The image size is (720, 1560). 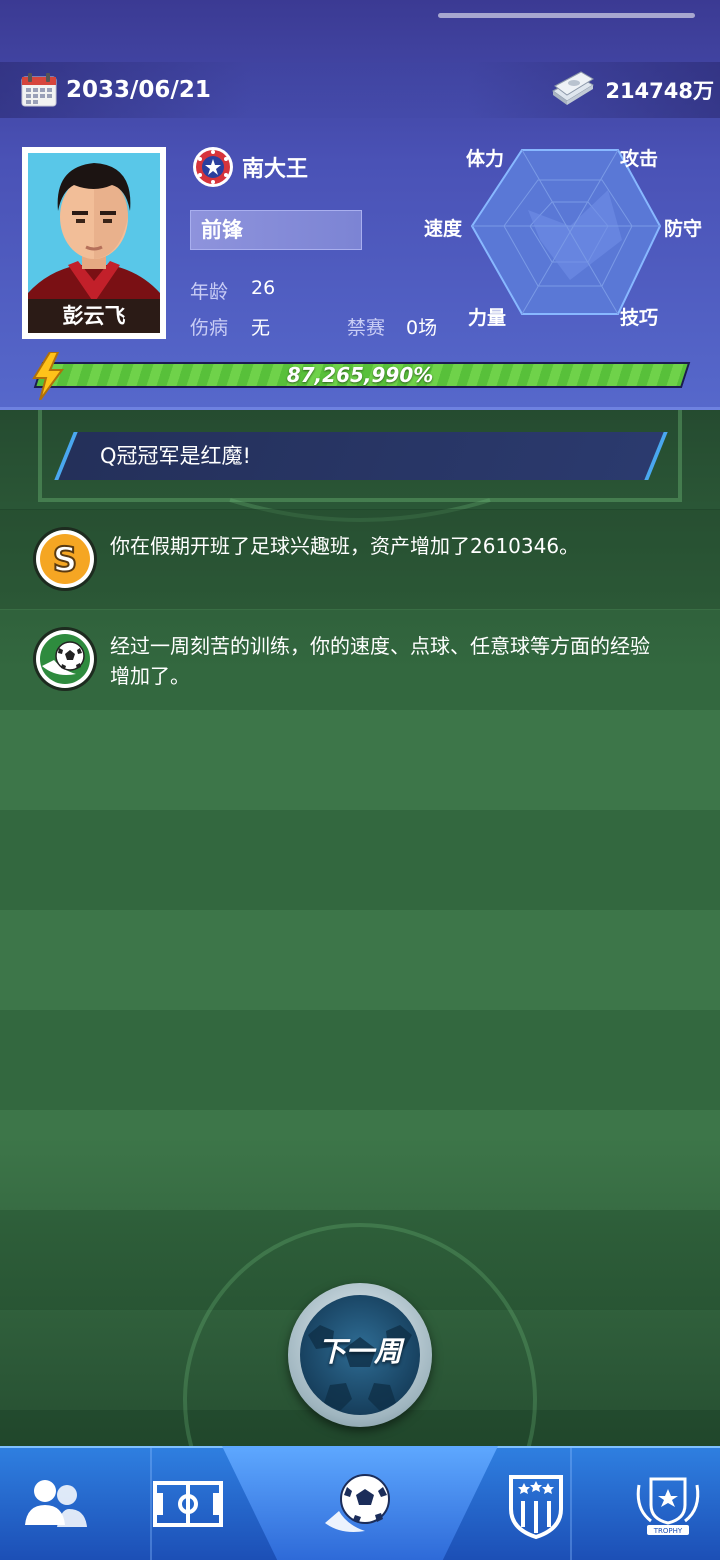 What do you see at coordinates (639, 159) in the screenshot?
I see `radar-label-attack: 攻击` at bounding box center [639, 159].